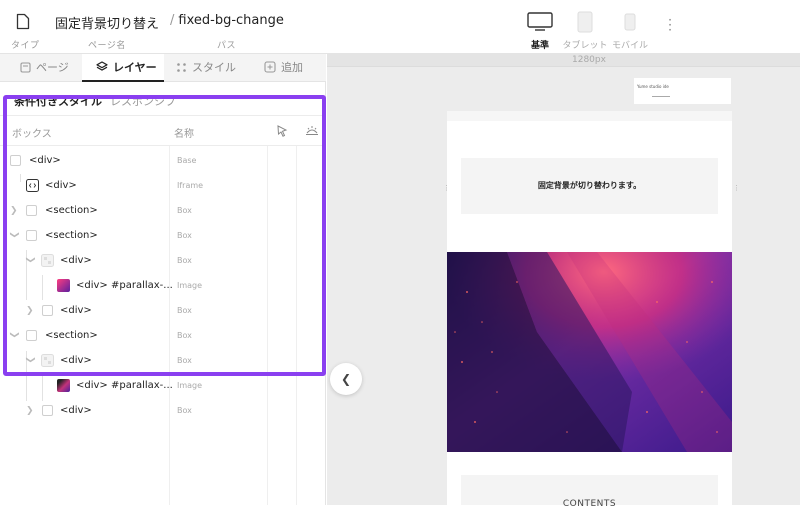 The image size is (800, 509). Describe the element at coordinates (661, 96) in the screenshot. I see `mini-preview-line` at that location.